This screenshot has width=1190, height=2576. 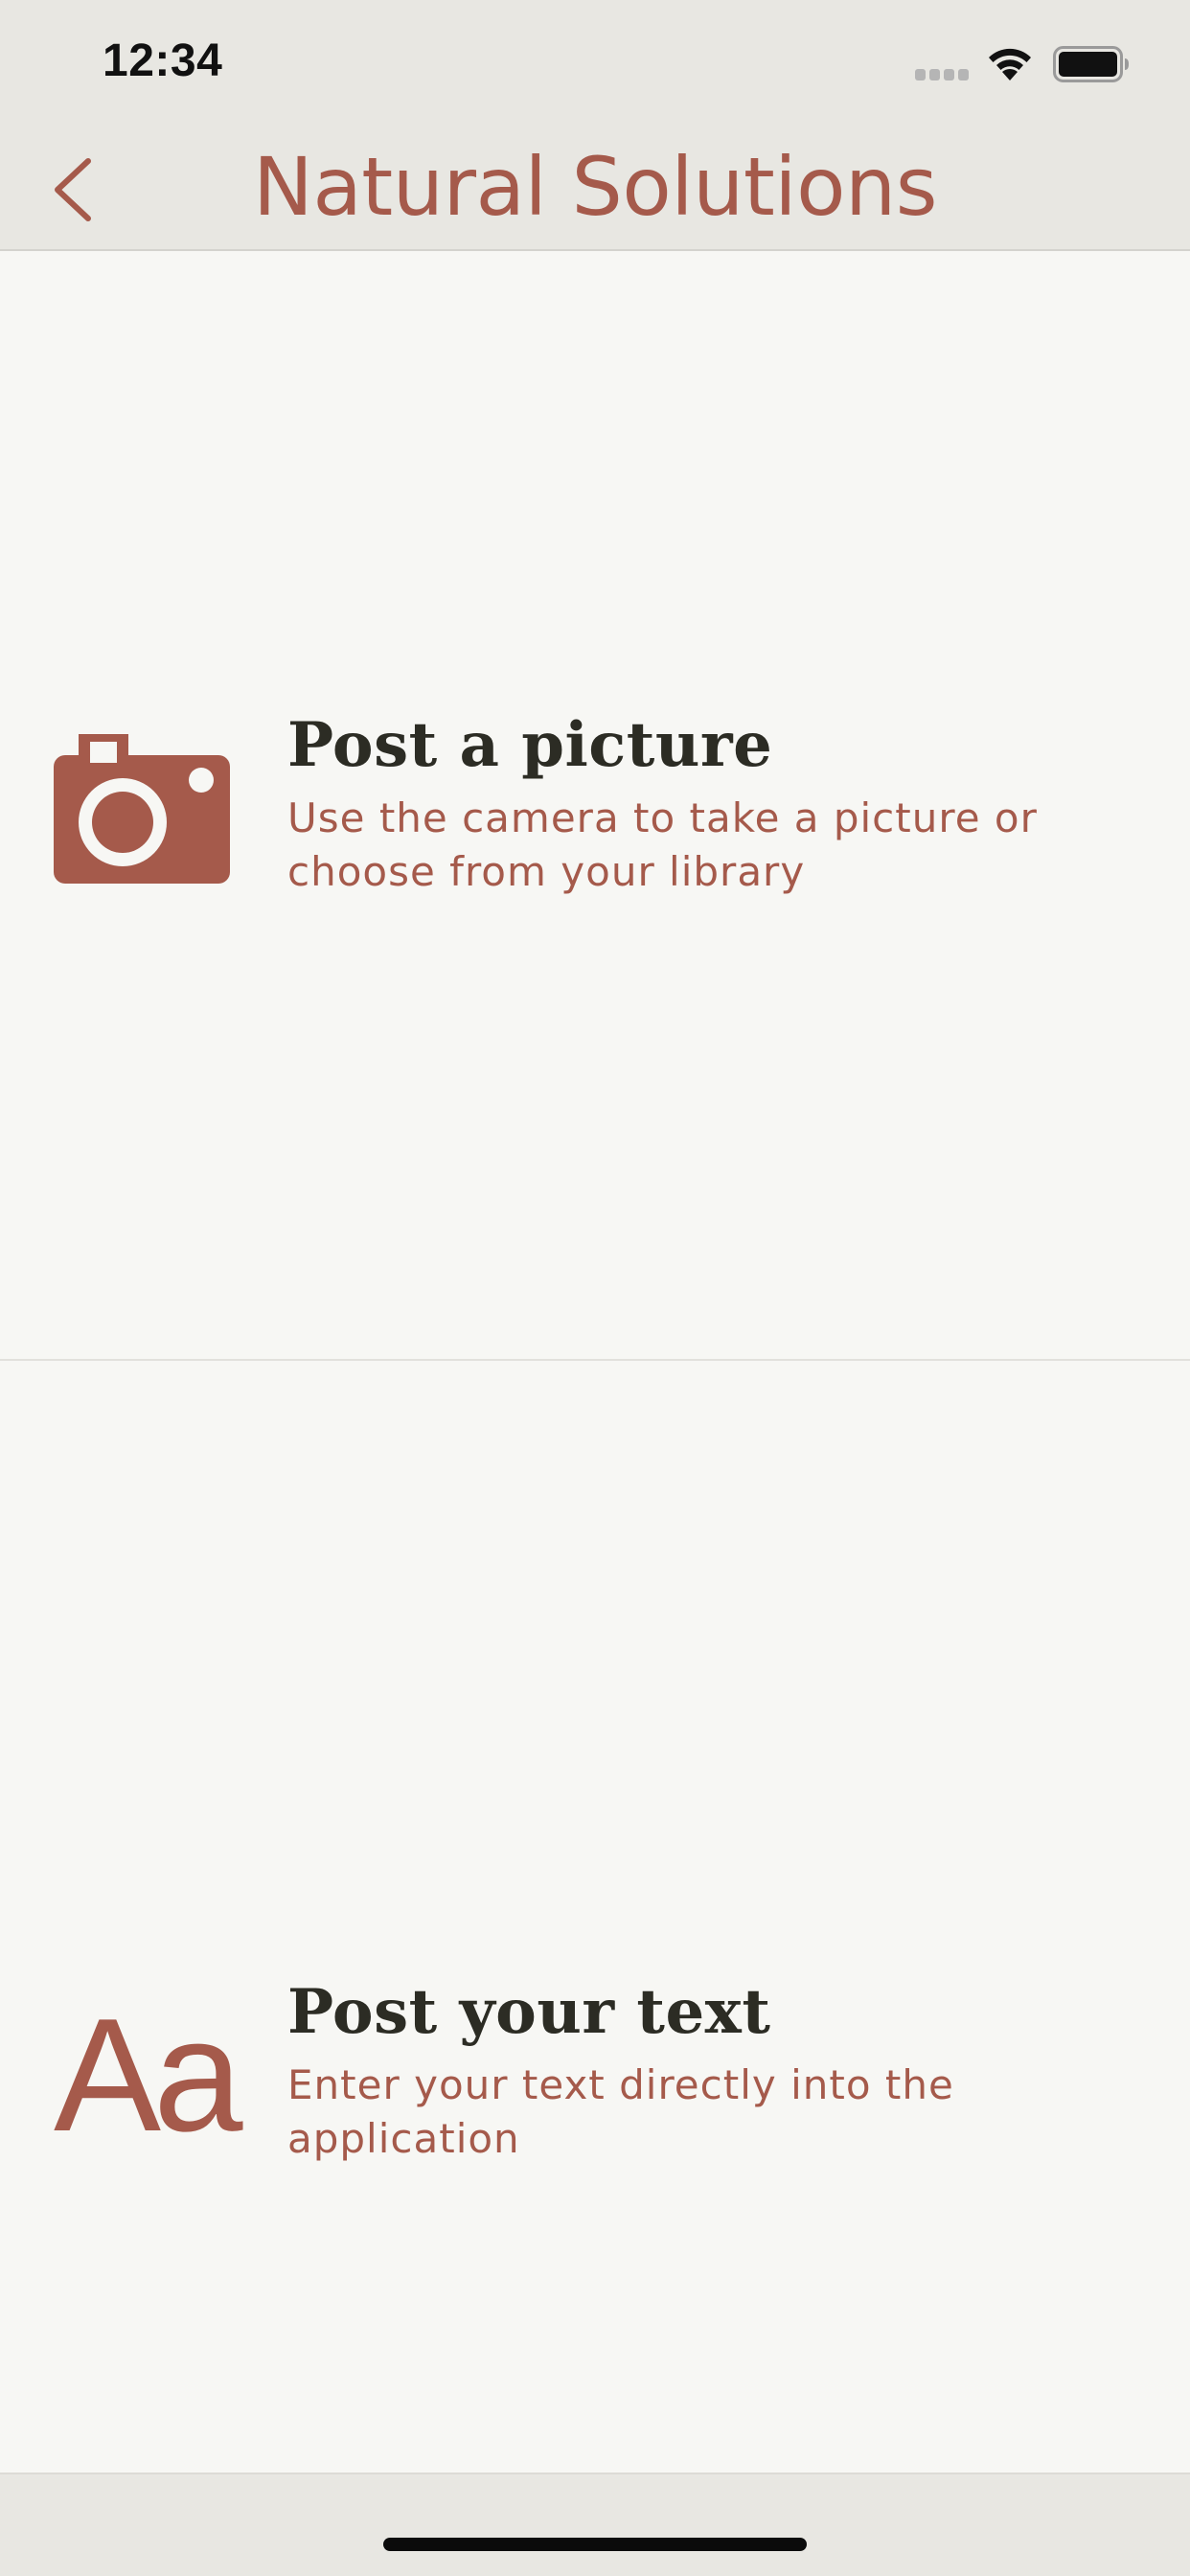 What do you see at coordinates (595, 2524) in the screenshot?
I see `home-indicator-area` at bounding box center [595, 2524].